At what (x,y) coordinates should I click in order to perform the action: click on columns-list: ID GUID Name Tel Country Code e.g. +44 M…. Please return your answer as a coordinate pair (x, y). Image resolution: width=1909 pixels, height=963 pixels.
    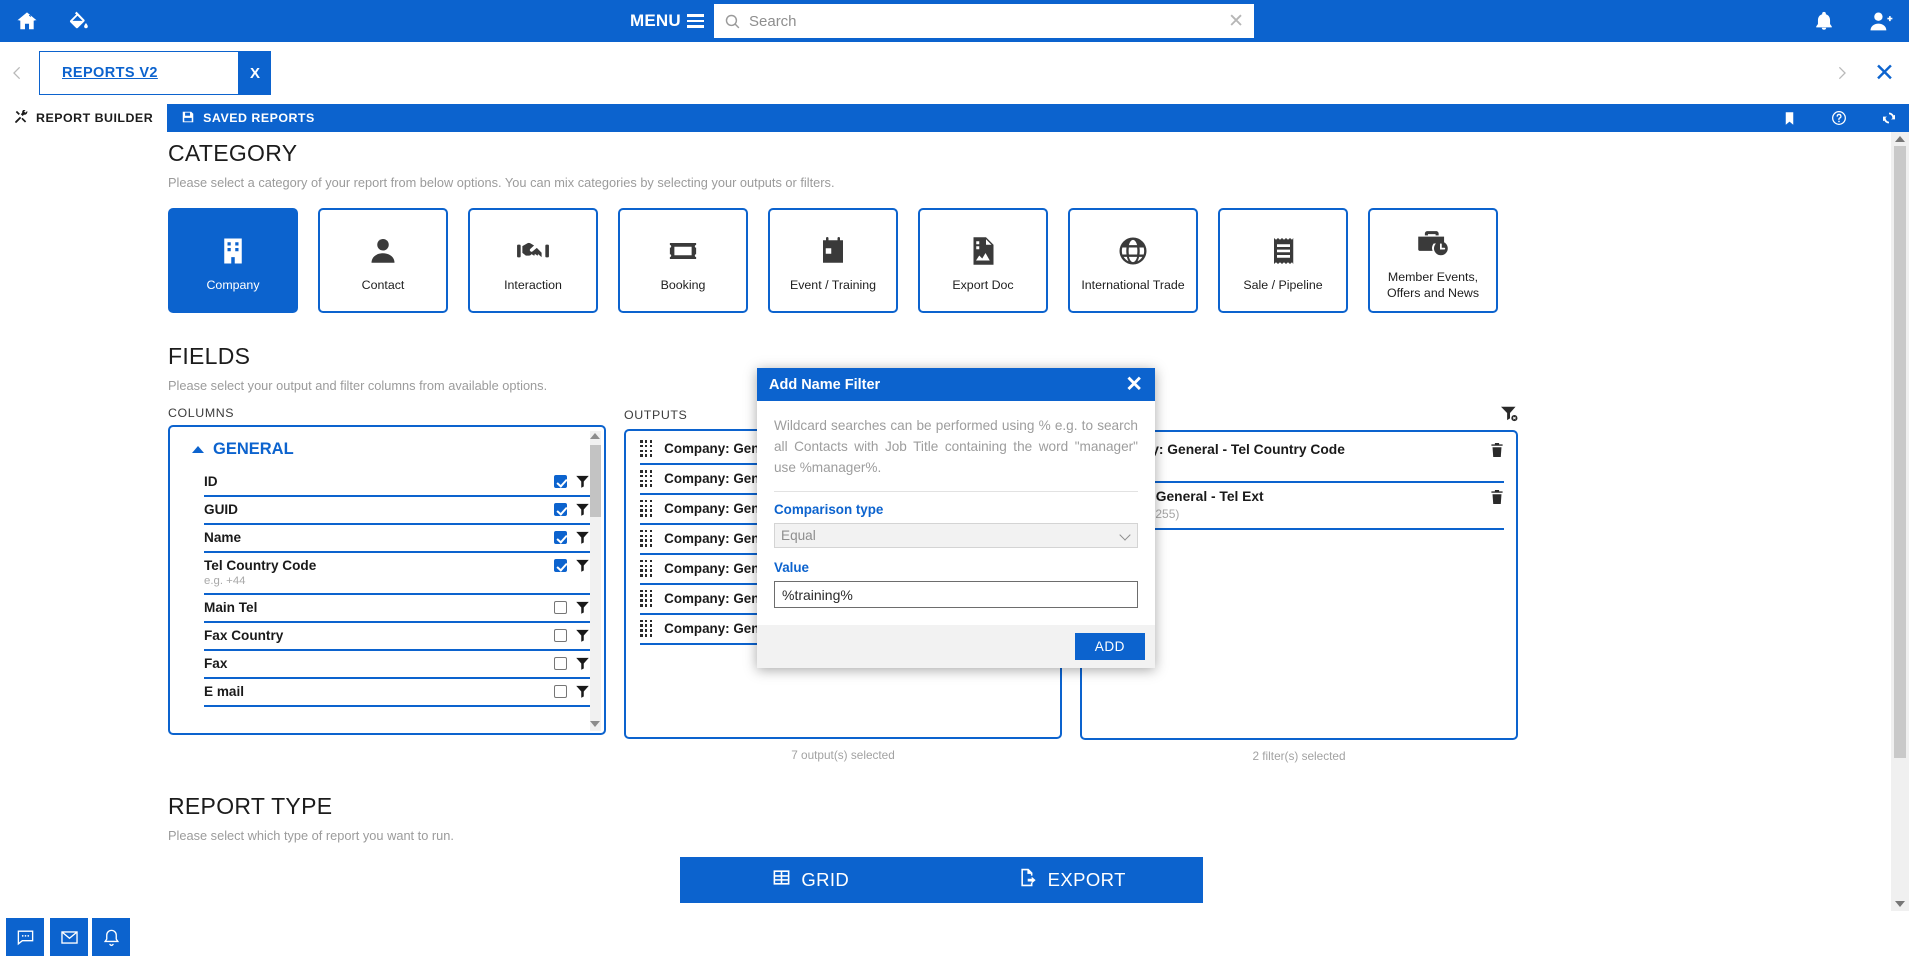
    Looking at the image, I should click on (387, 588).